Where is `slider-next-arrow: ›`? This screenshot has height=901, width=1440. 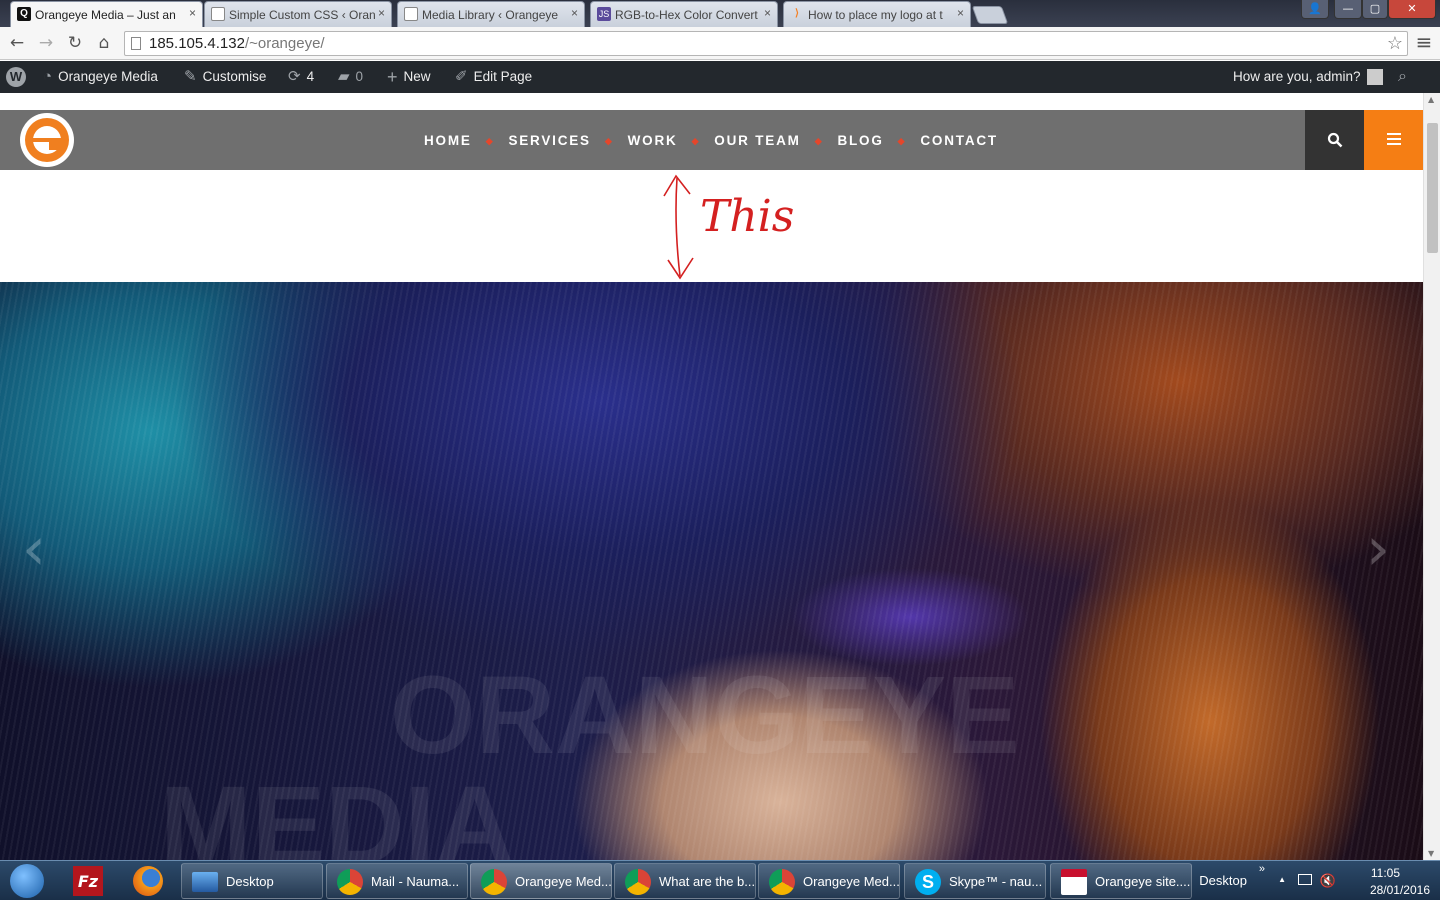
slider-next-arrow: › is located at coordinates (1378, 549).